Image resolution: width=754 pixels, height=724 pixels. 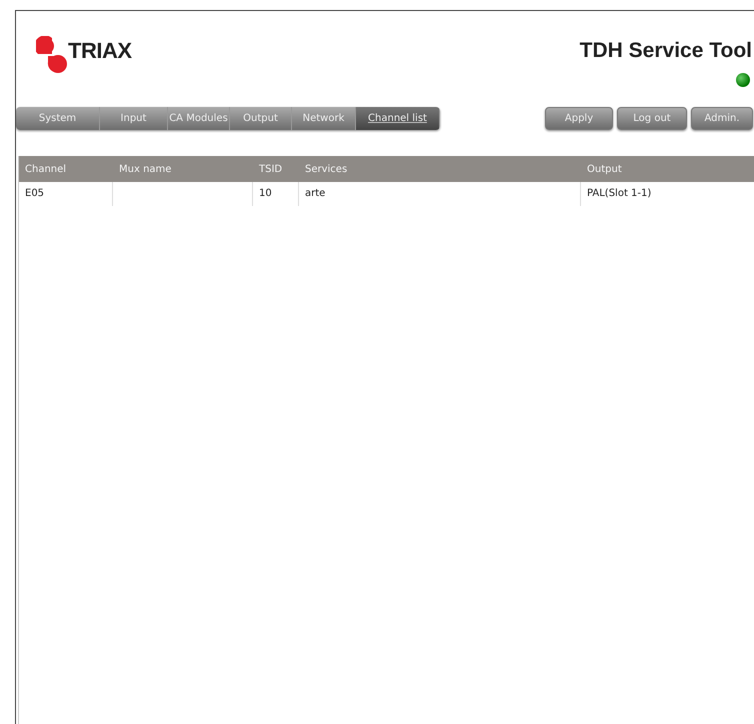 I want to click on column-header: Mux name, so click(x=183, y=169).